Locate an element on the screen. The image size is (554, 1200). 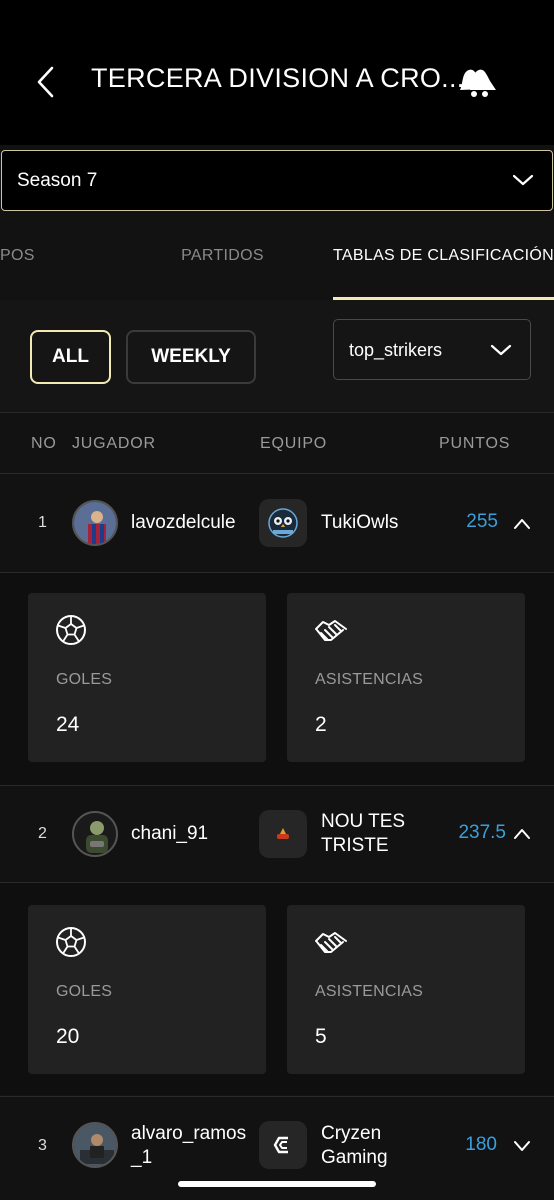
team-name: TukiOwls is located at coordinates (359, 523).